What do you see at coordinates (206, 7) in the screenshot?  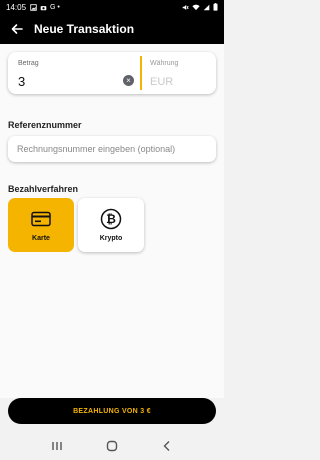 I see `signal-icon` at bounding box center [206, 7].